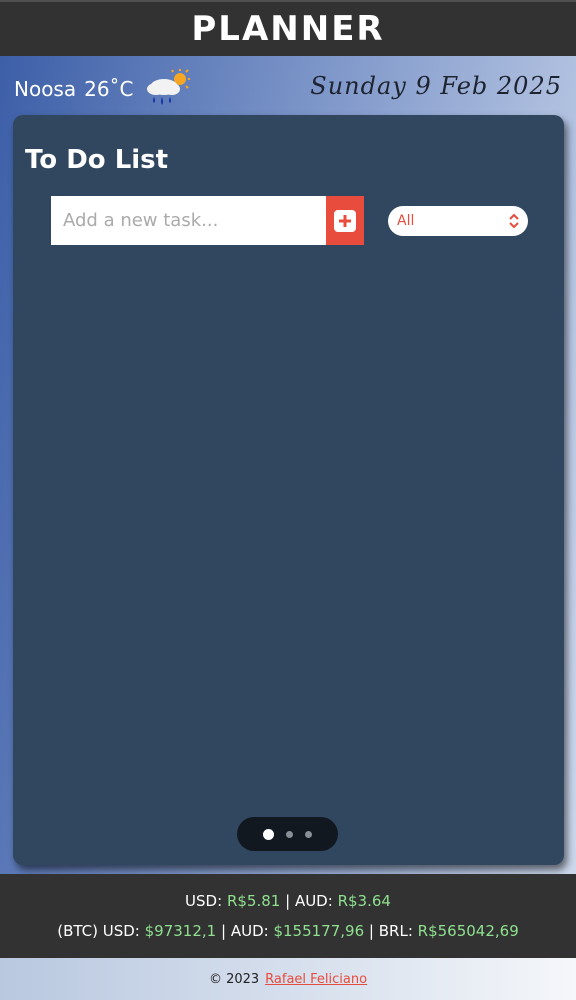 This screenshot has width=576, height=1000. I want to click on fiat-rates-line: USD: R$5.81 | AUD: R$3.64, so click(288, 901).